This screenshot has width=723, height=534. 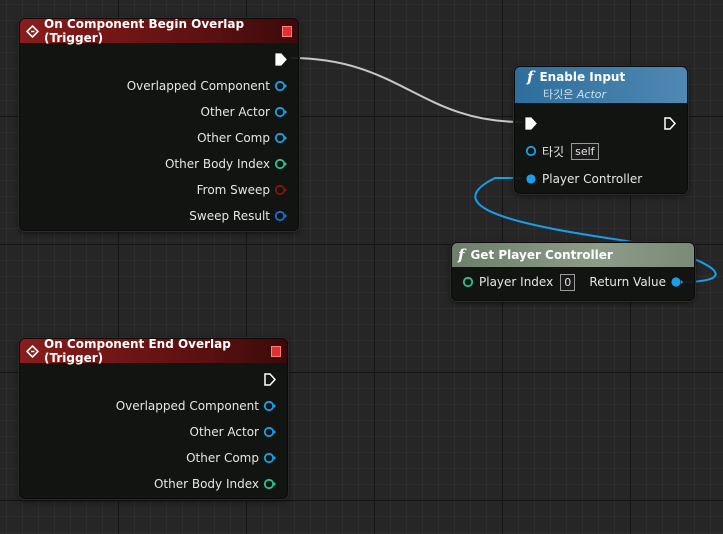 I want to click on exec-wire, so click(x=406, y=90).